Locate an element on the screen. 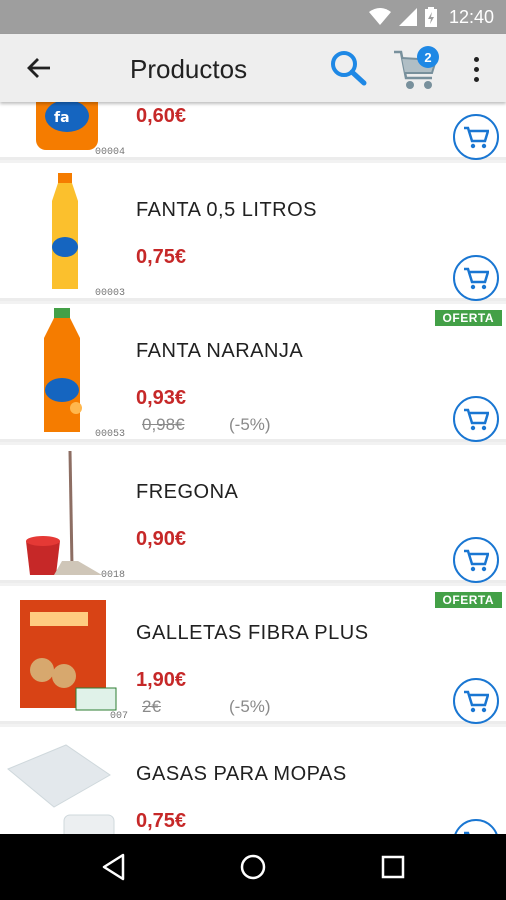 This screenshot has height=900, width=506. nav-back-icon is located at coordinates (113, 867).